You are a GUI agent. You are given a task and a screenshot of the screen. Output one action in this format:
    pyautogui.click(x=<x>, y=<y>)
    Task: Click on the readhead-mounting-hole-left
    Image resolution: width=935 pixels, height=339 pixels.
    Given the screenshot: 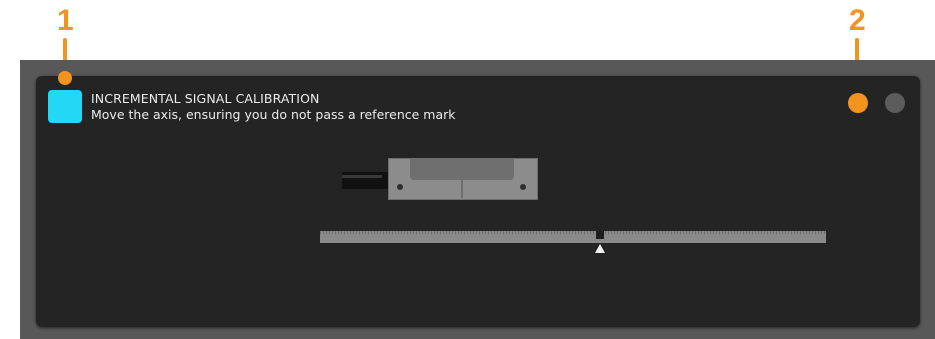 What is the action you would take?
    pyautogui.click(x=400, y=187)
    